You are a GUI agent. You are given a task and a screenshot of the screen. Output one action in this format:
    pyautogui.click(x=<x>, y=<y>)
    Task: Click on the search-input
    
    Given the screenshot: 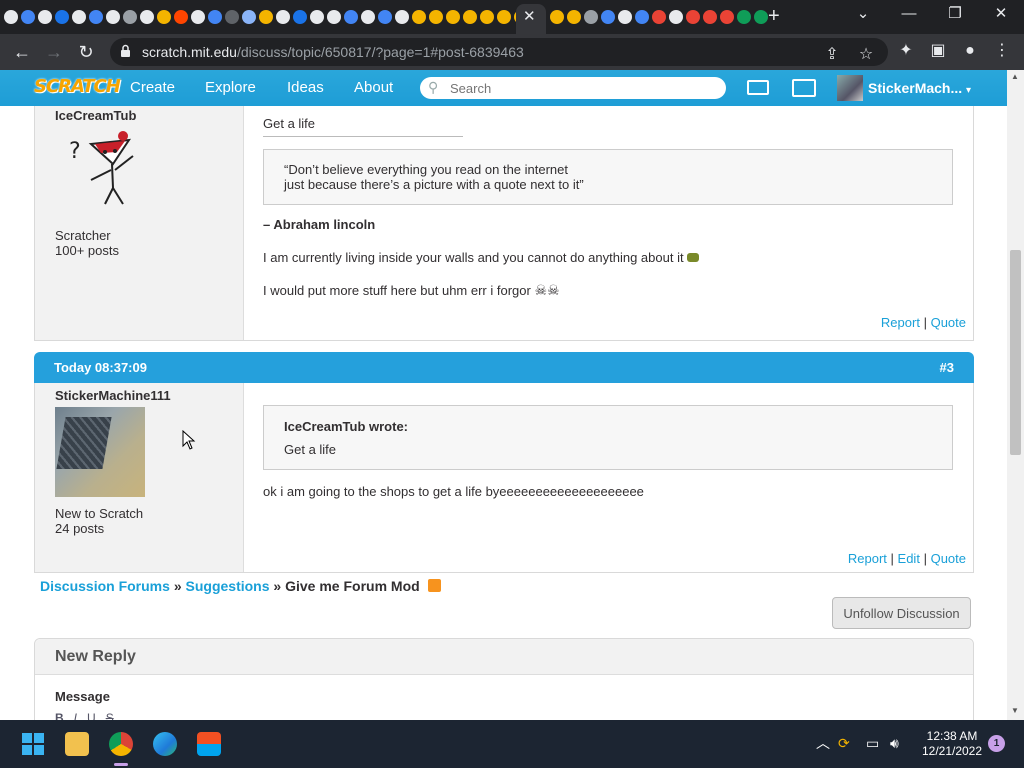 What is the action you would take?
    pyautogui.click(x=580, y=88)
    